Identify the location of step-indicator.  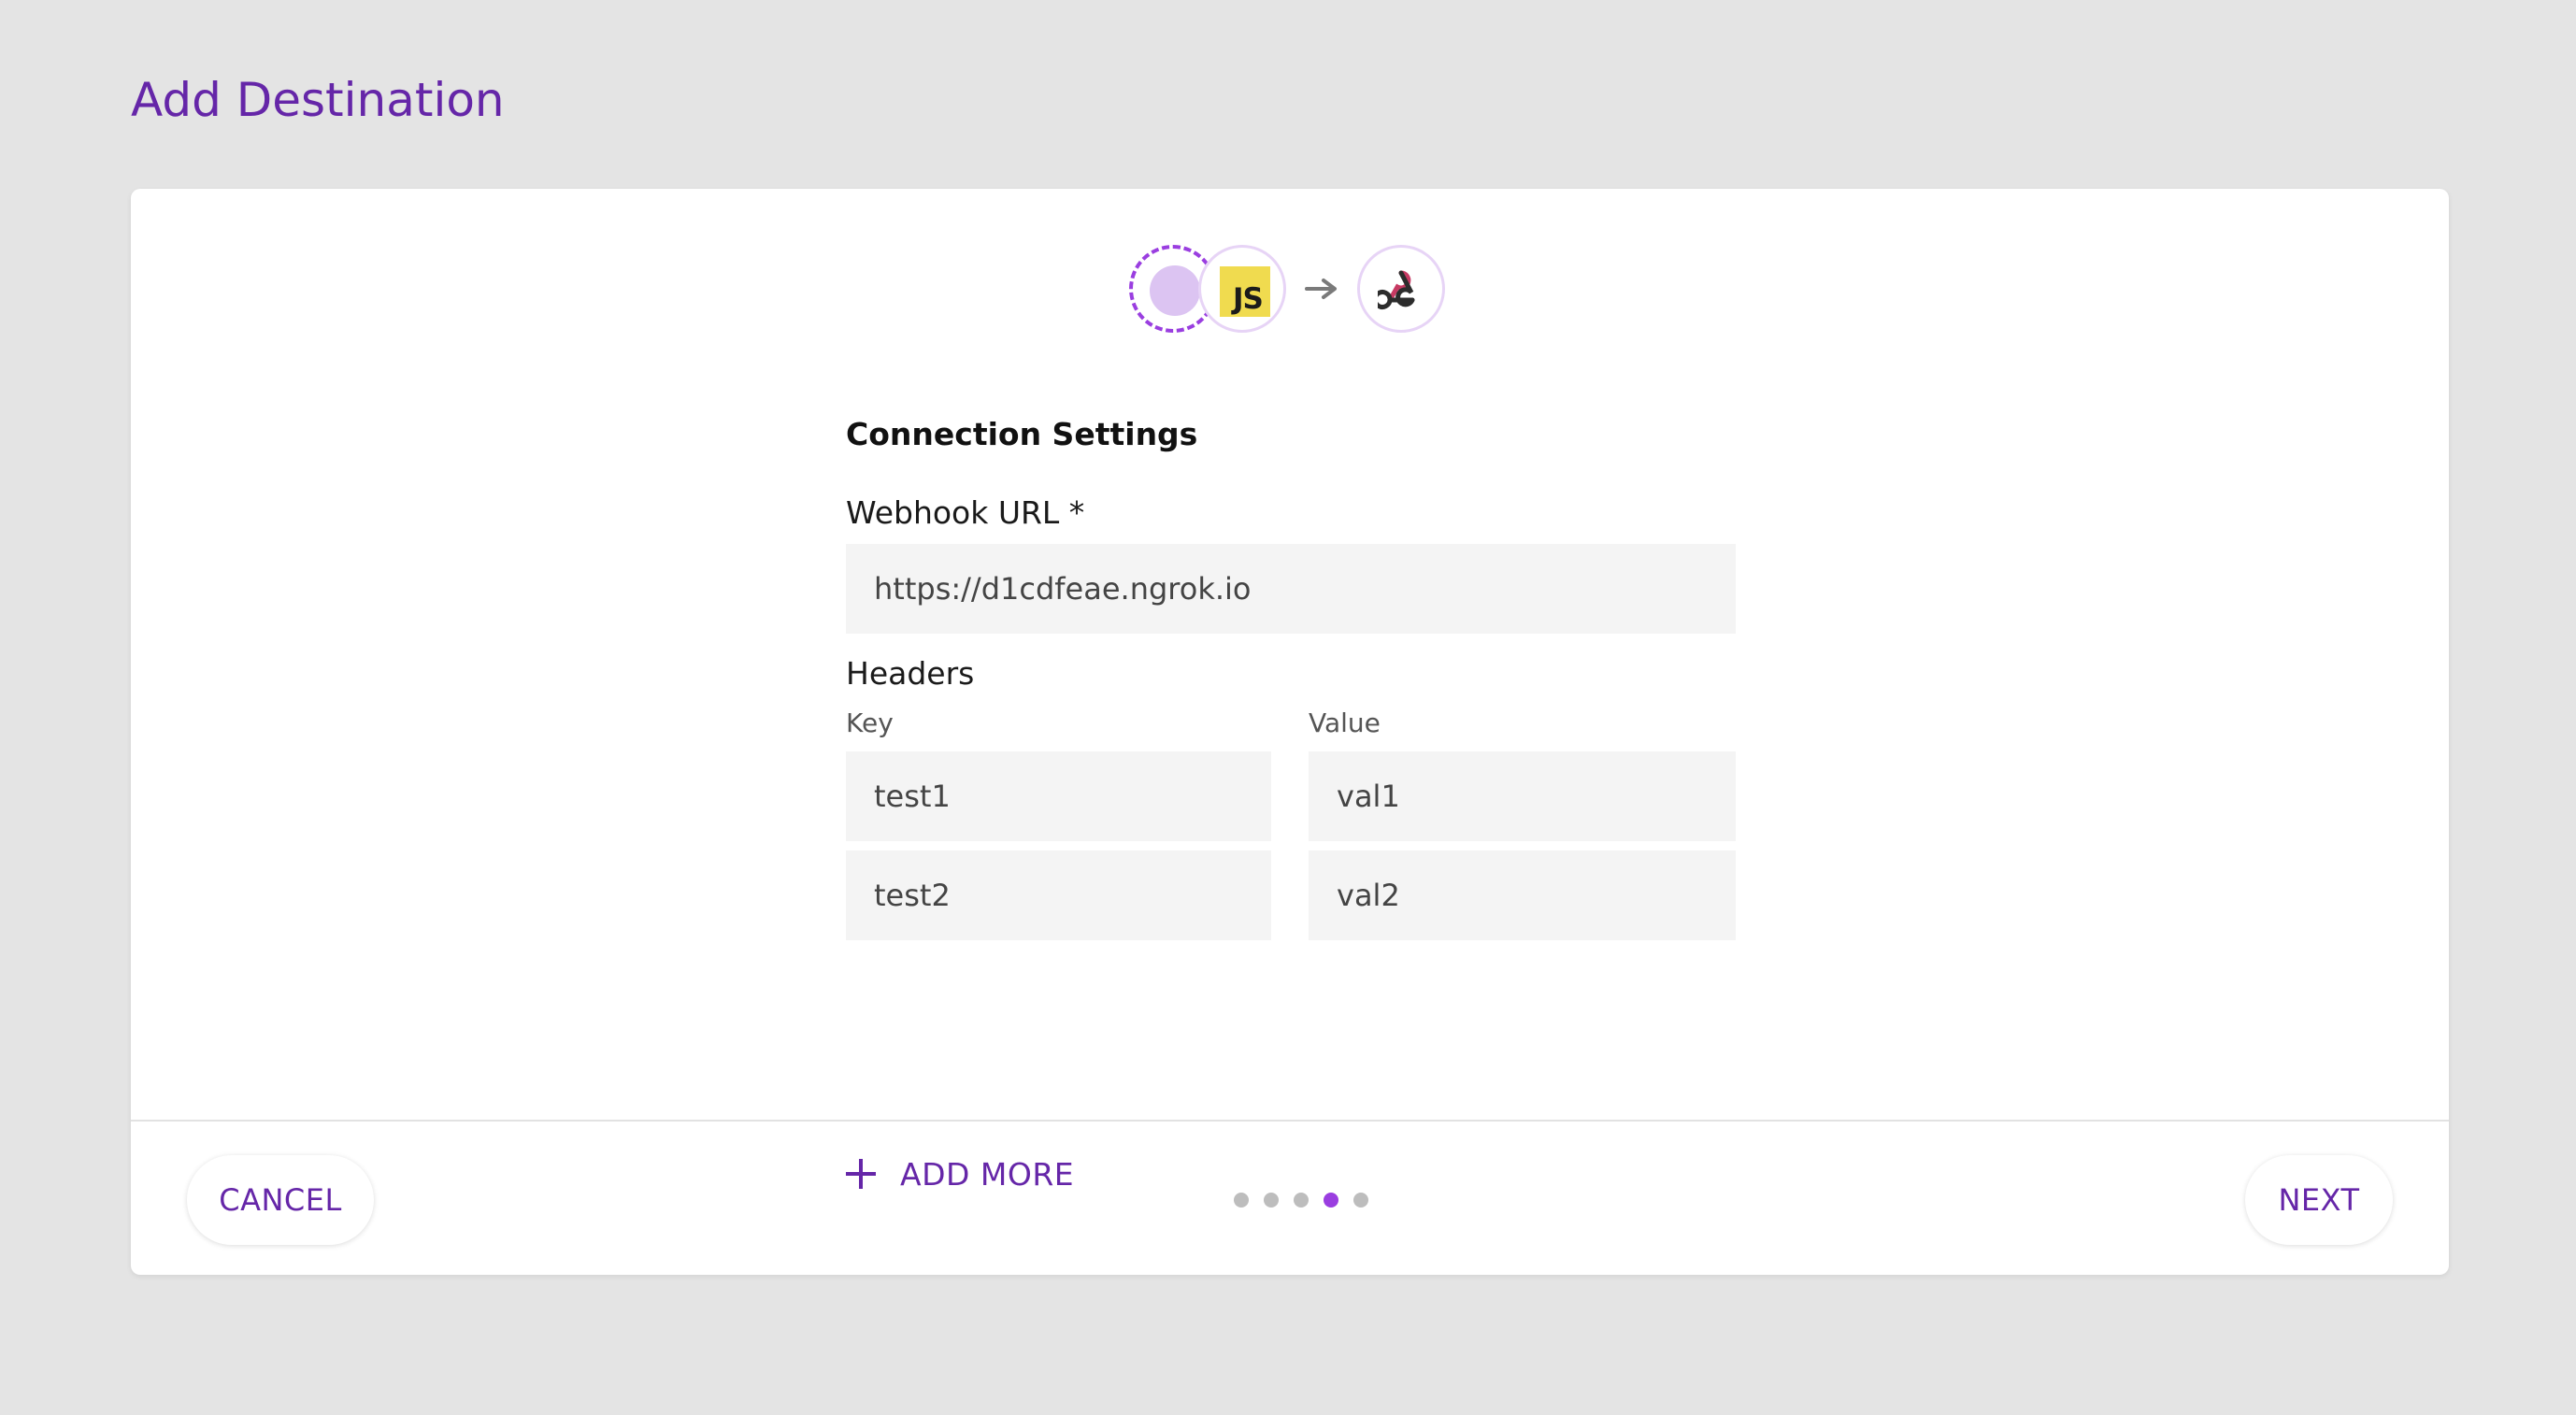
(1301, 1200).